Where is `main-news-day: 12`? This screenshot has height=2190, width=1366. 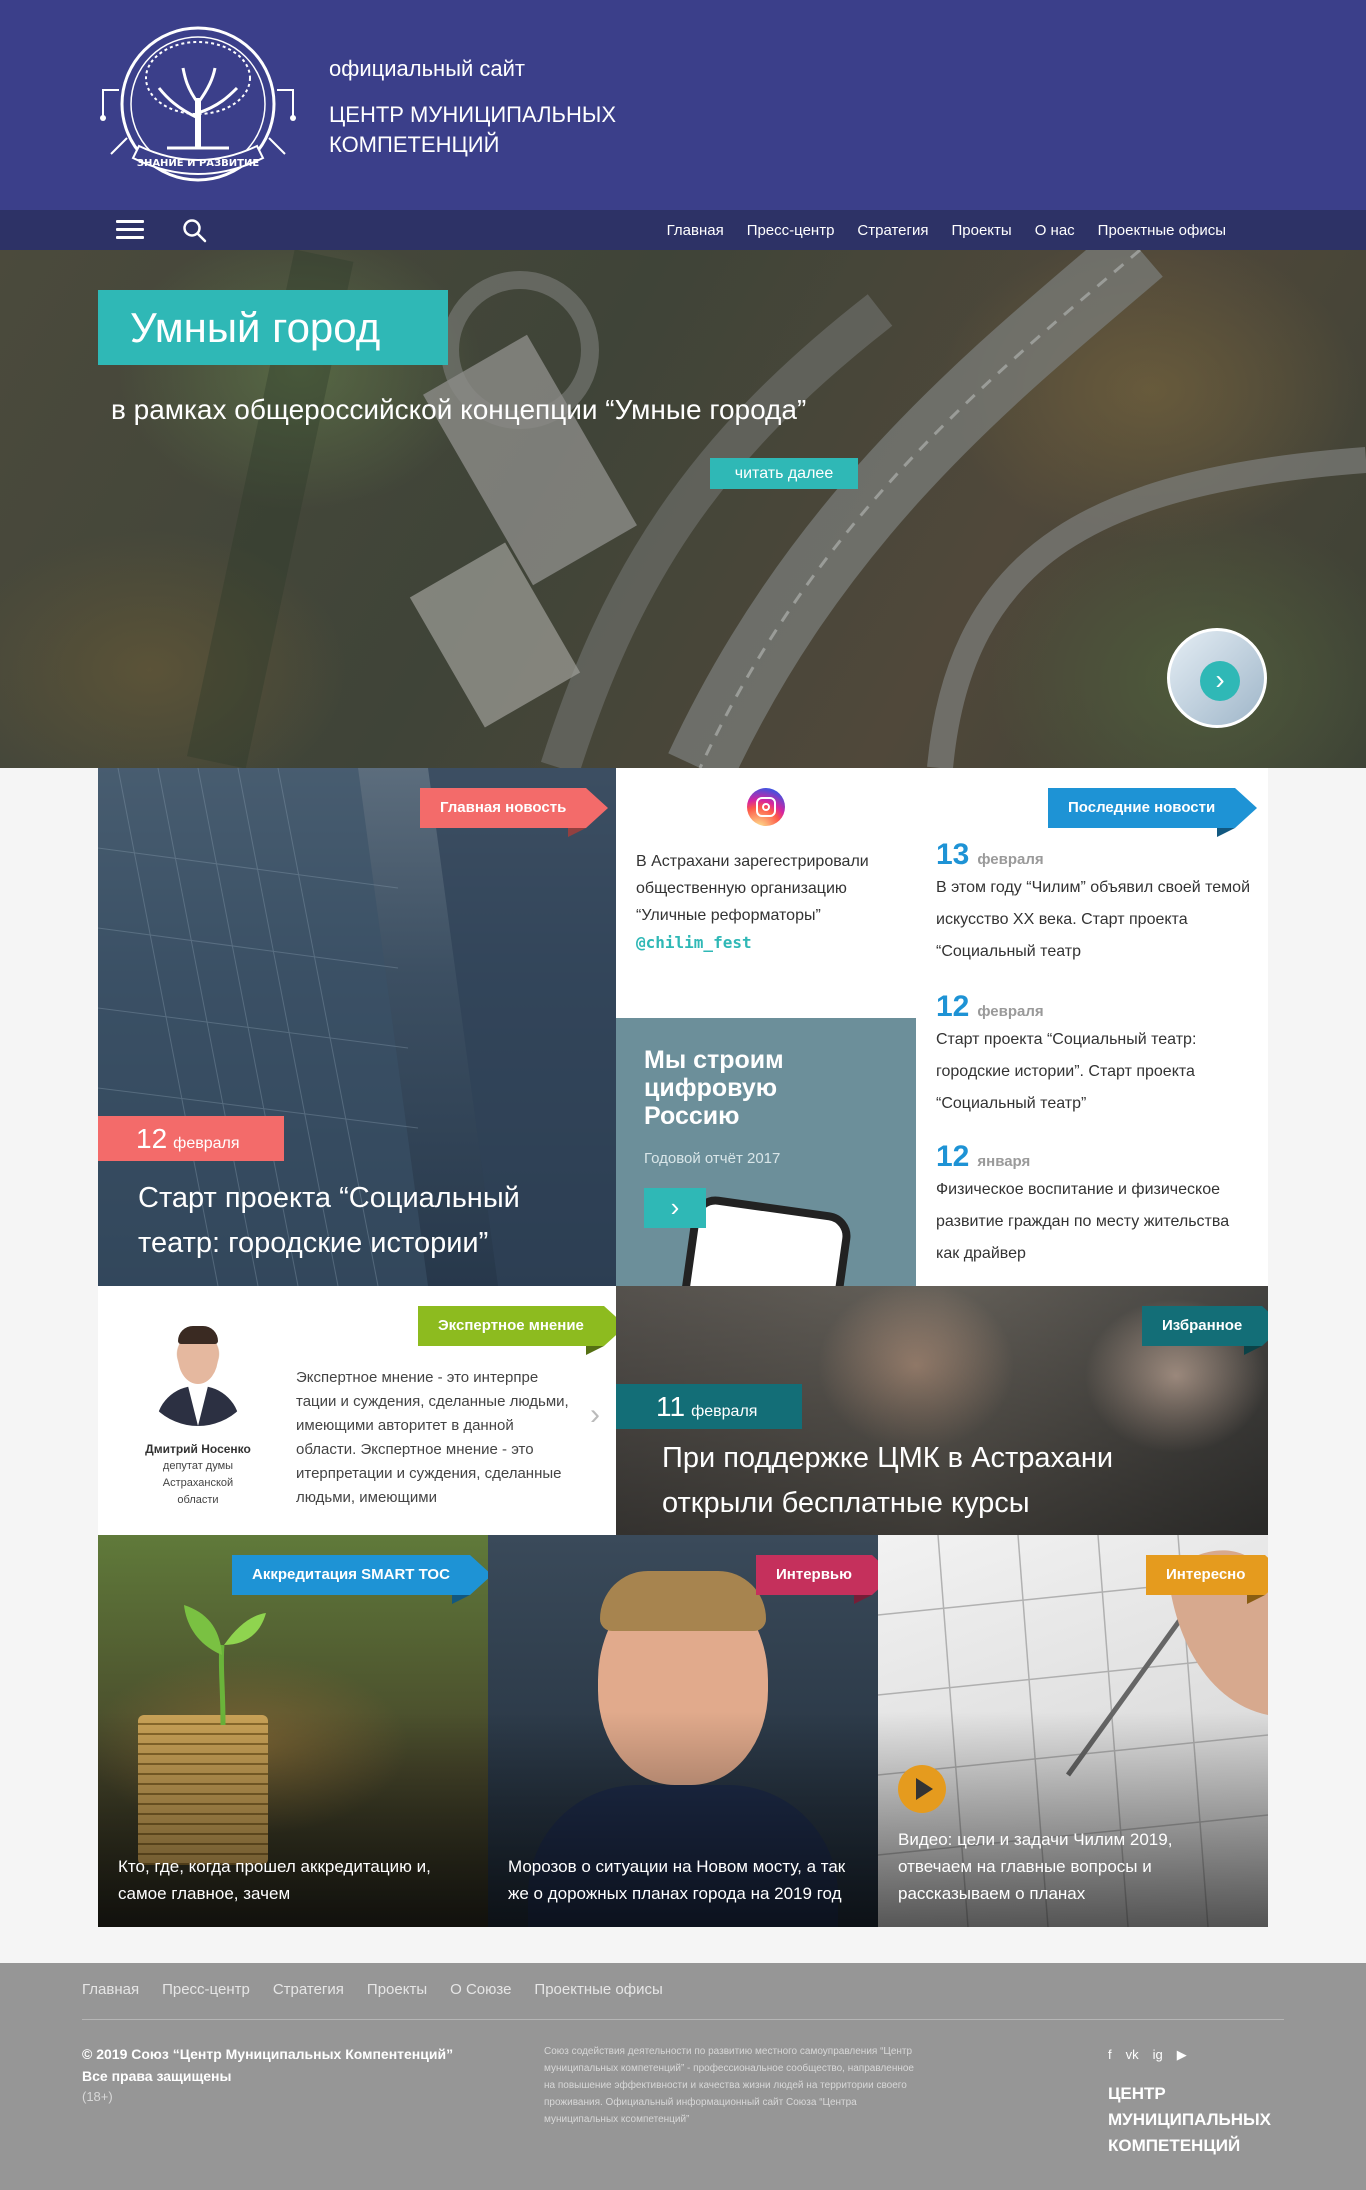
main-news-day: 12 is located at coordinates (152, 1138).